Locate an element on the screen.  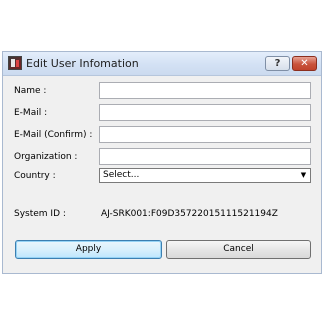
help-button: ? is located at coordinates (277, 63).